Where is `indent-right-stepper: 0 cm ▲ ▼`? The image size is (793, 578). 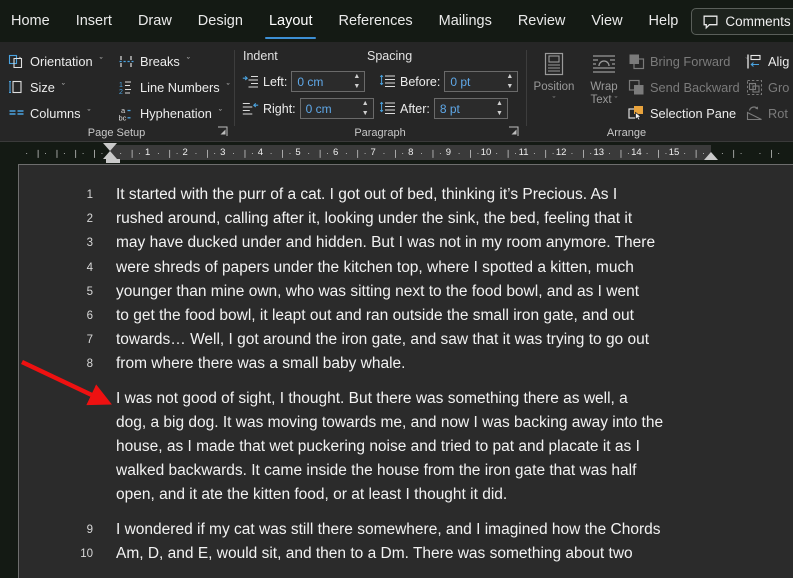
indent-right-stepper: 0 cm ▲ ▼ is located at coordinates (336, 108).